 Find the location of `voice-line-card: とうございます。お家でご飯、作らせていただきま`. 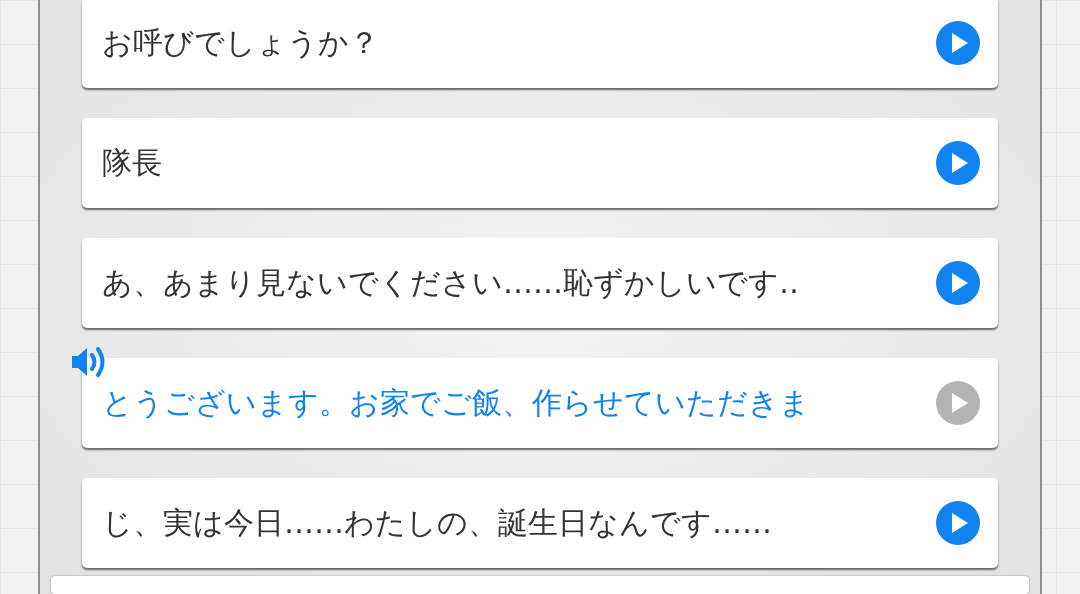

voice-line-card: とうございます。お家でご飯、作らせていただきま is located at coordinates (540, 403).